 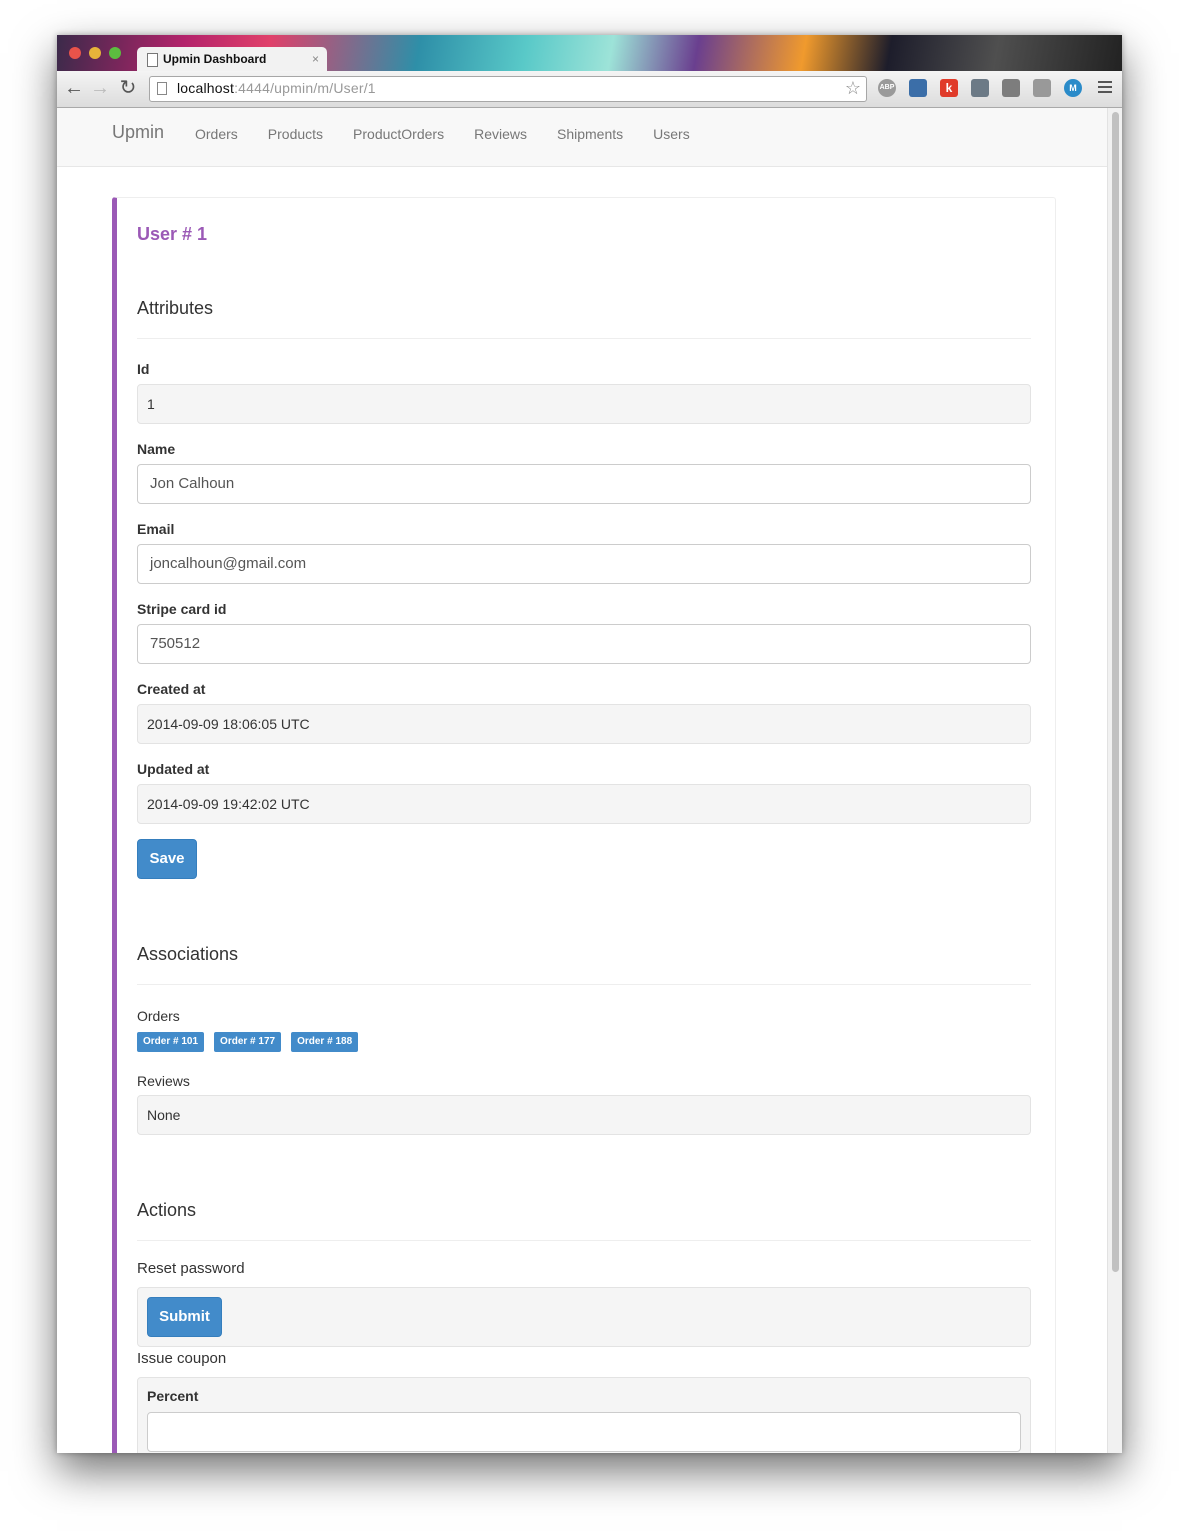 What do you see at coordinates (248, 1042) in the screenshot?
I see `order-badge-177: Order # 177` at bounding box center [248, 1042].